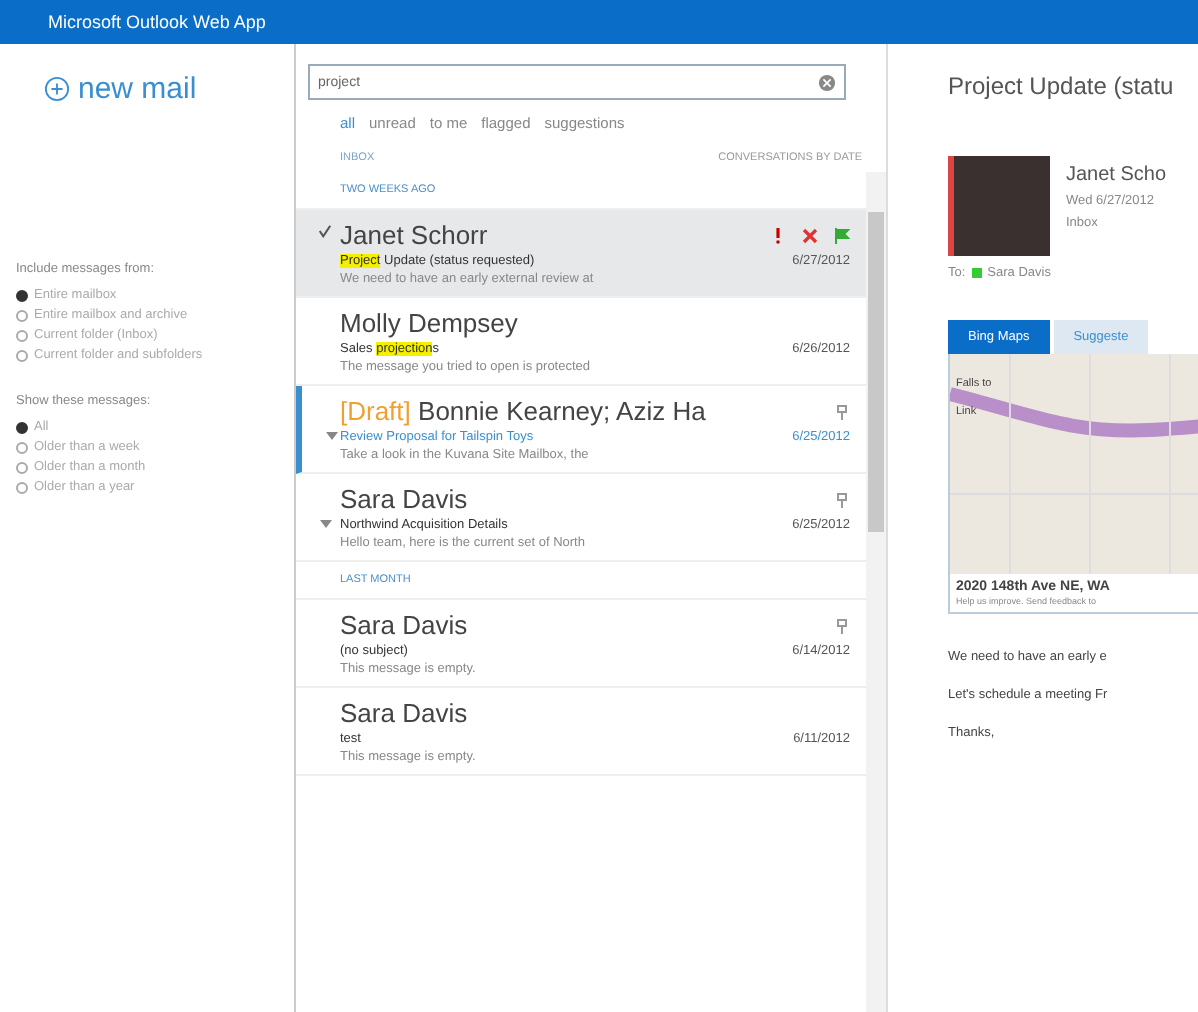  What do you see at coordinates (842, 235) in the screenshot?
I see `flag-icon` at bounding box center [842, 235].